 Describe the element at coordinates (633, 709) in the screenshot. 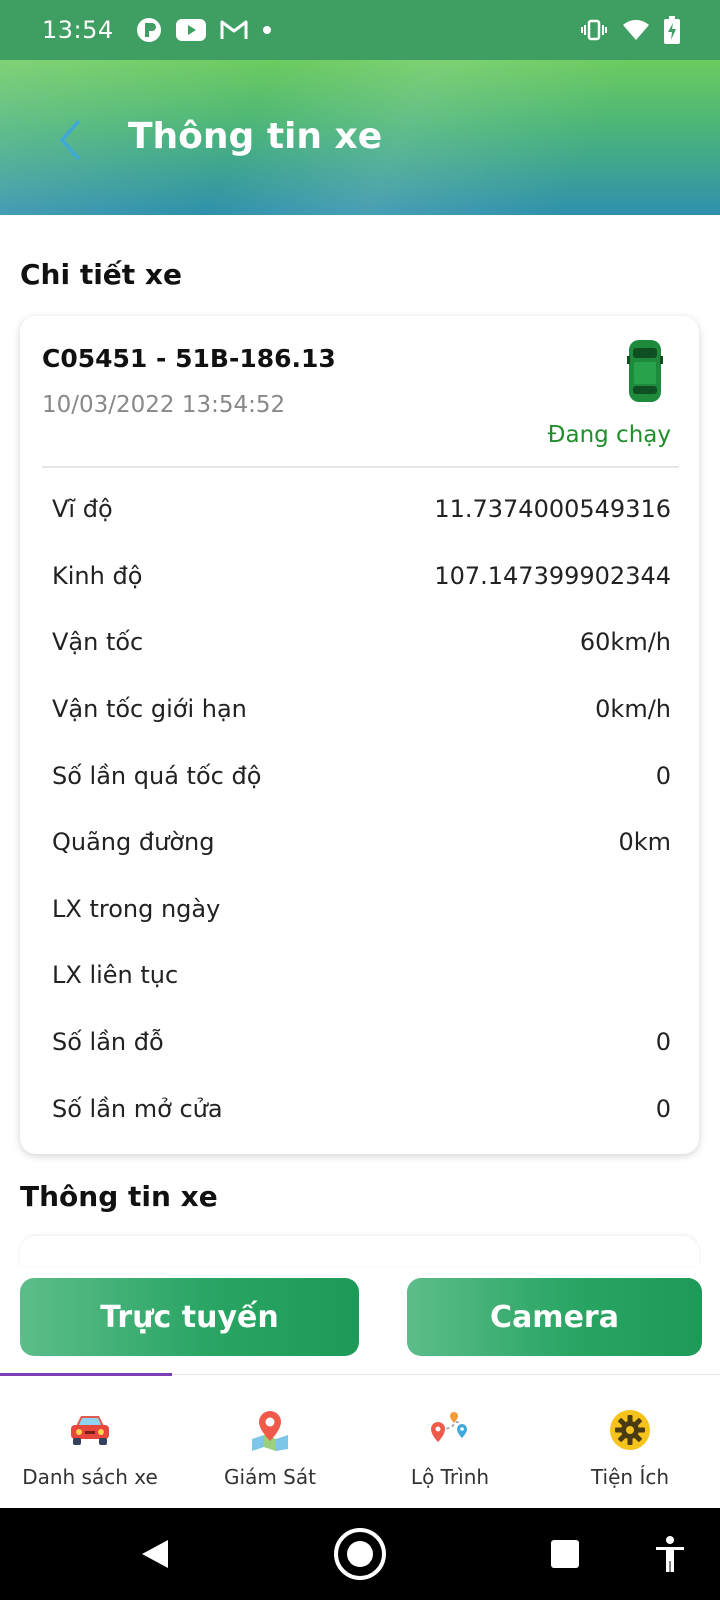

I see `row-value: 0km/h` at that location.